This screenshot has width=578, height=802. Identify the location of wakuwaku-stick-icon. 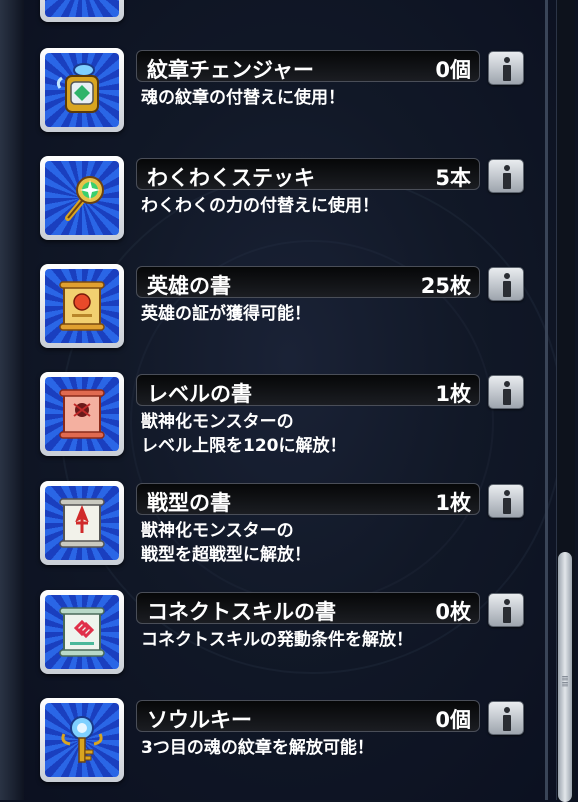
(84, 198).